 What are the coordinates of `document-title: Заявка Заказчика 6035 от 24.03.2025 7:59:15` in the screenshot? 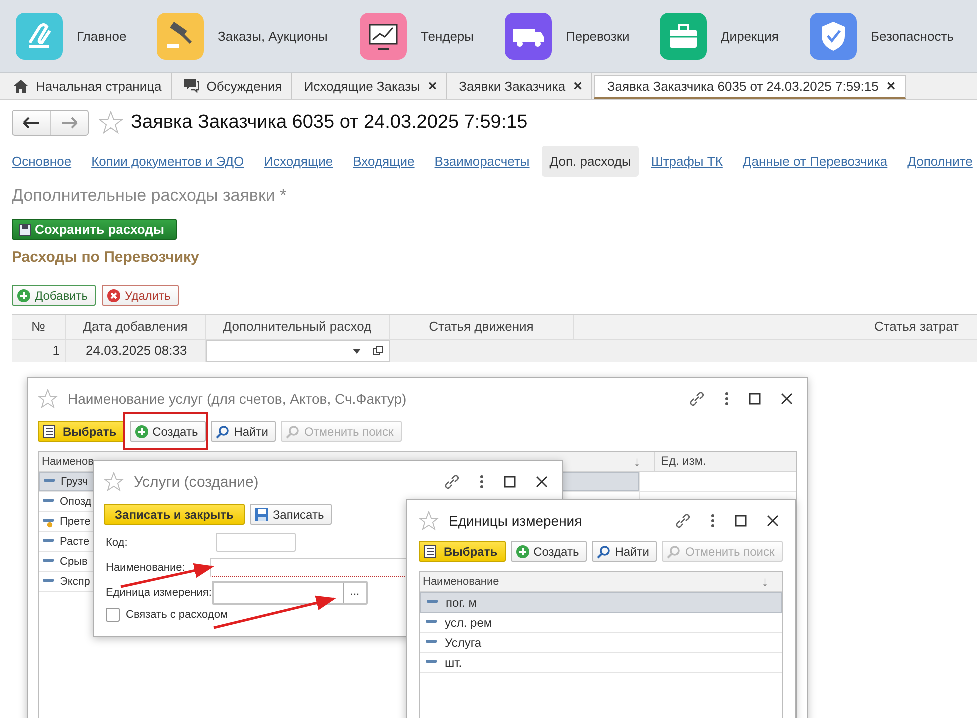 It's located at (329, 123).